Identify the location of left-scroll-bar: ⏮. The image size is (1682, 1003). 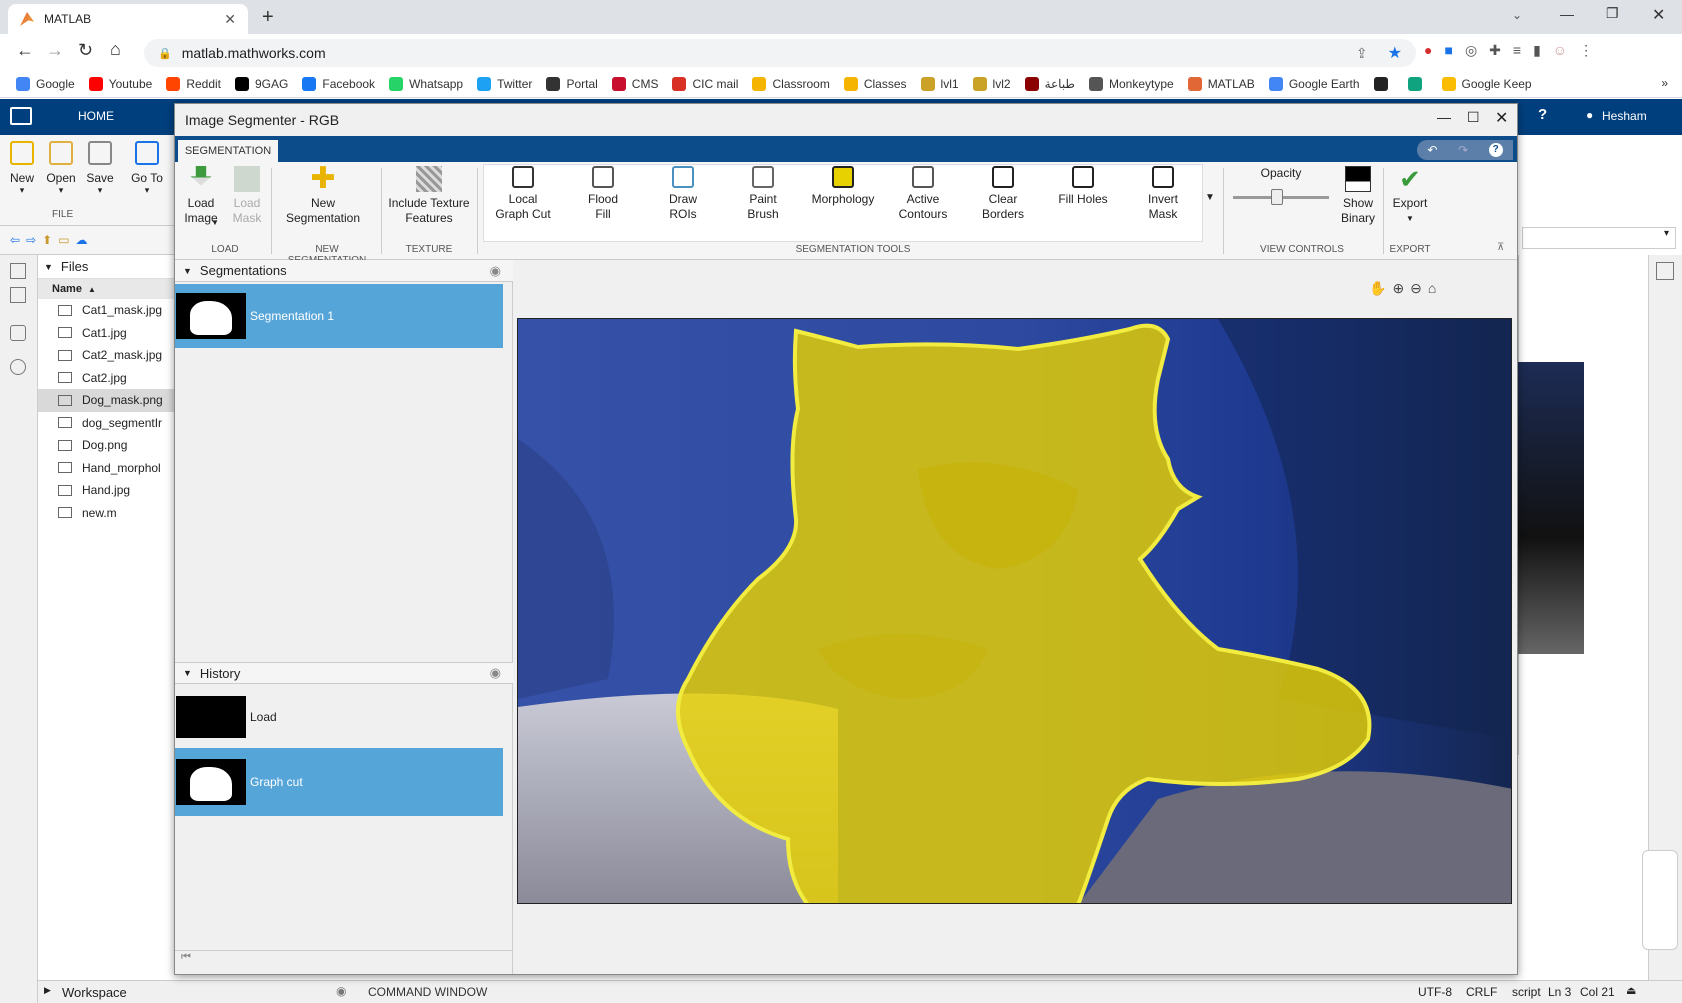
(344, 961).